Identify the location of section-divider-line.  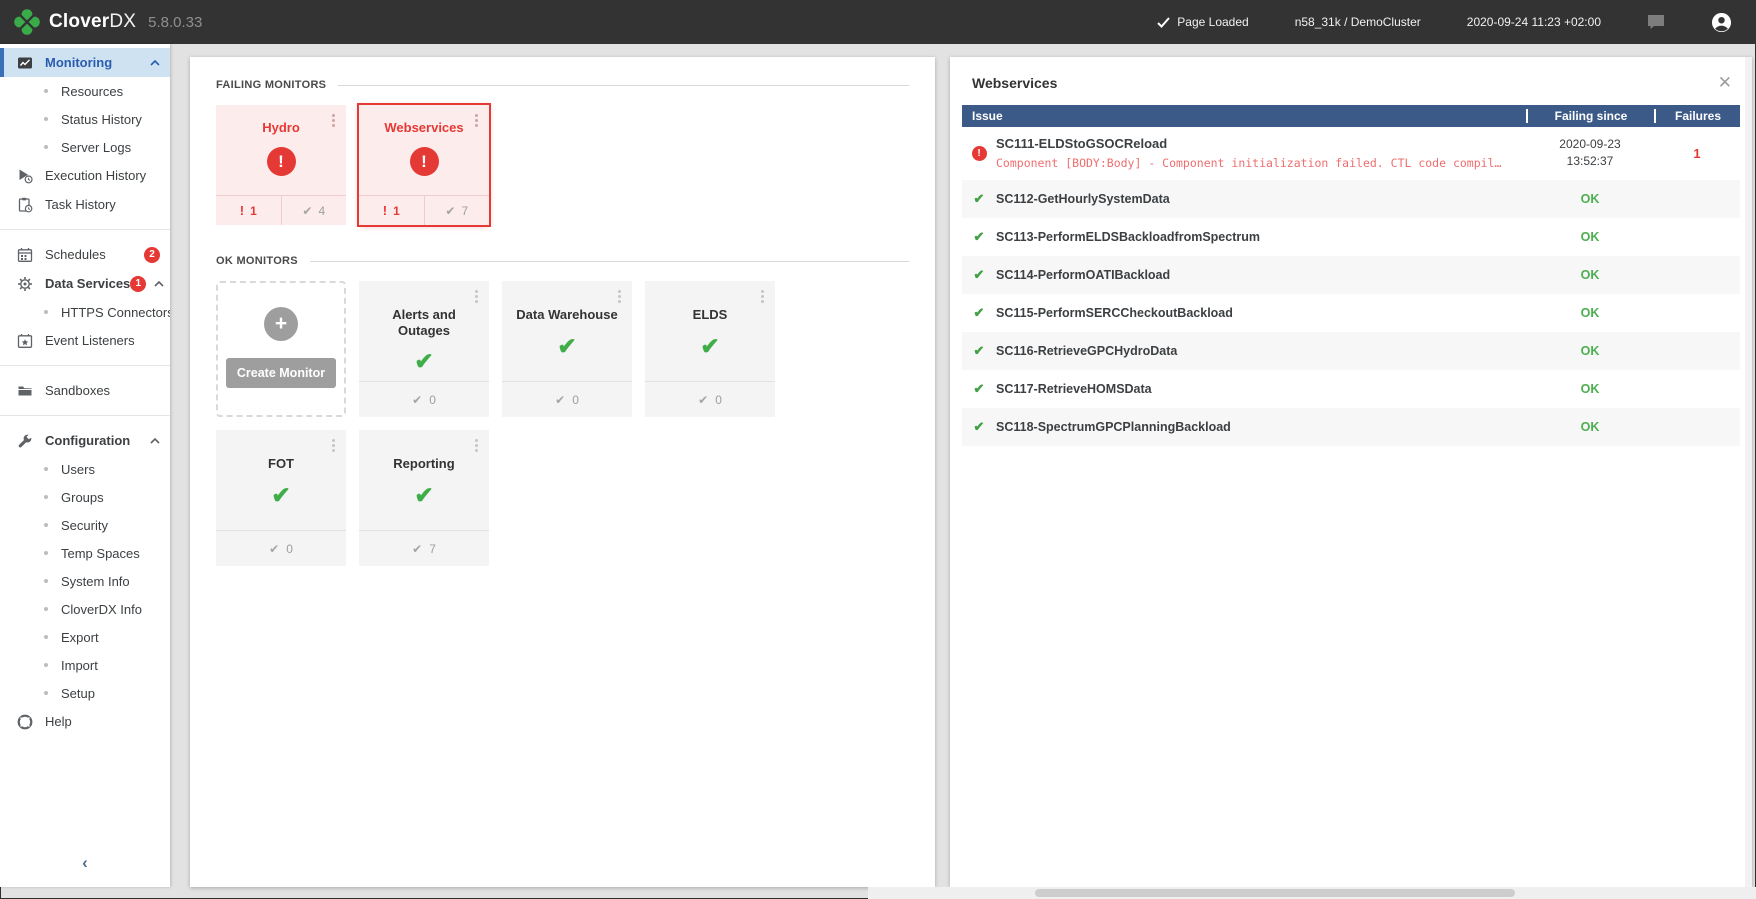
(623, 85).